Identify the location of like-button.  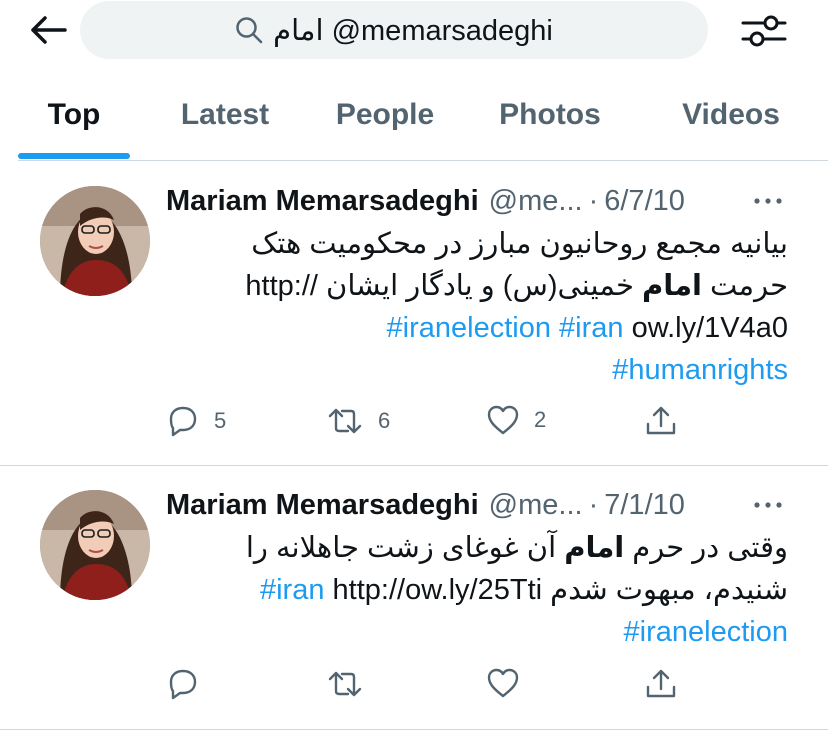
(503, 683).